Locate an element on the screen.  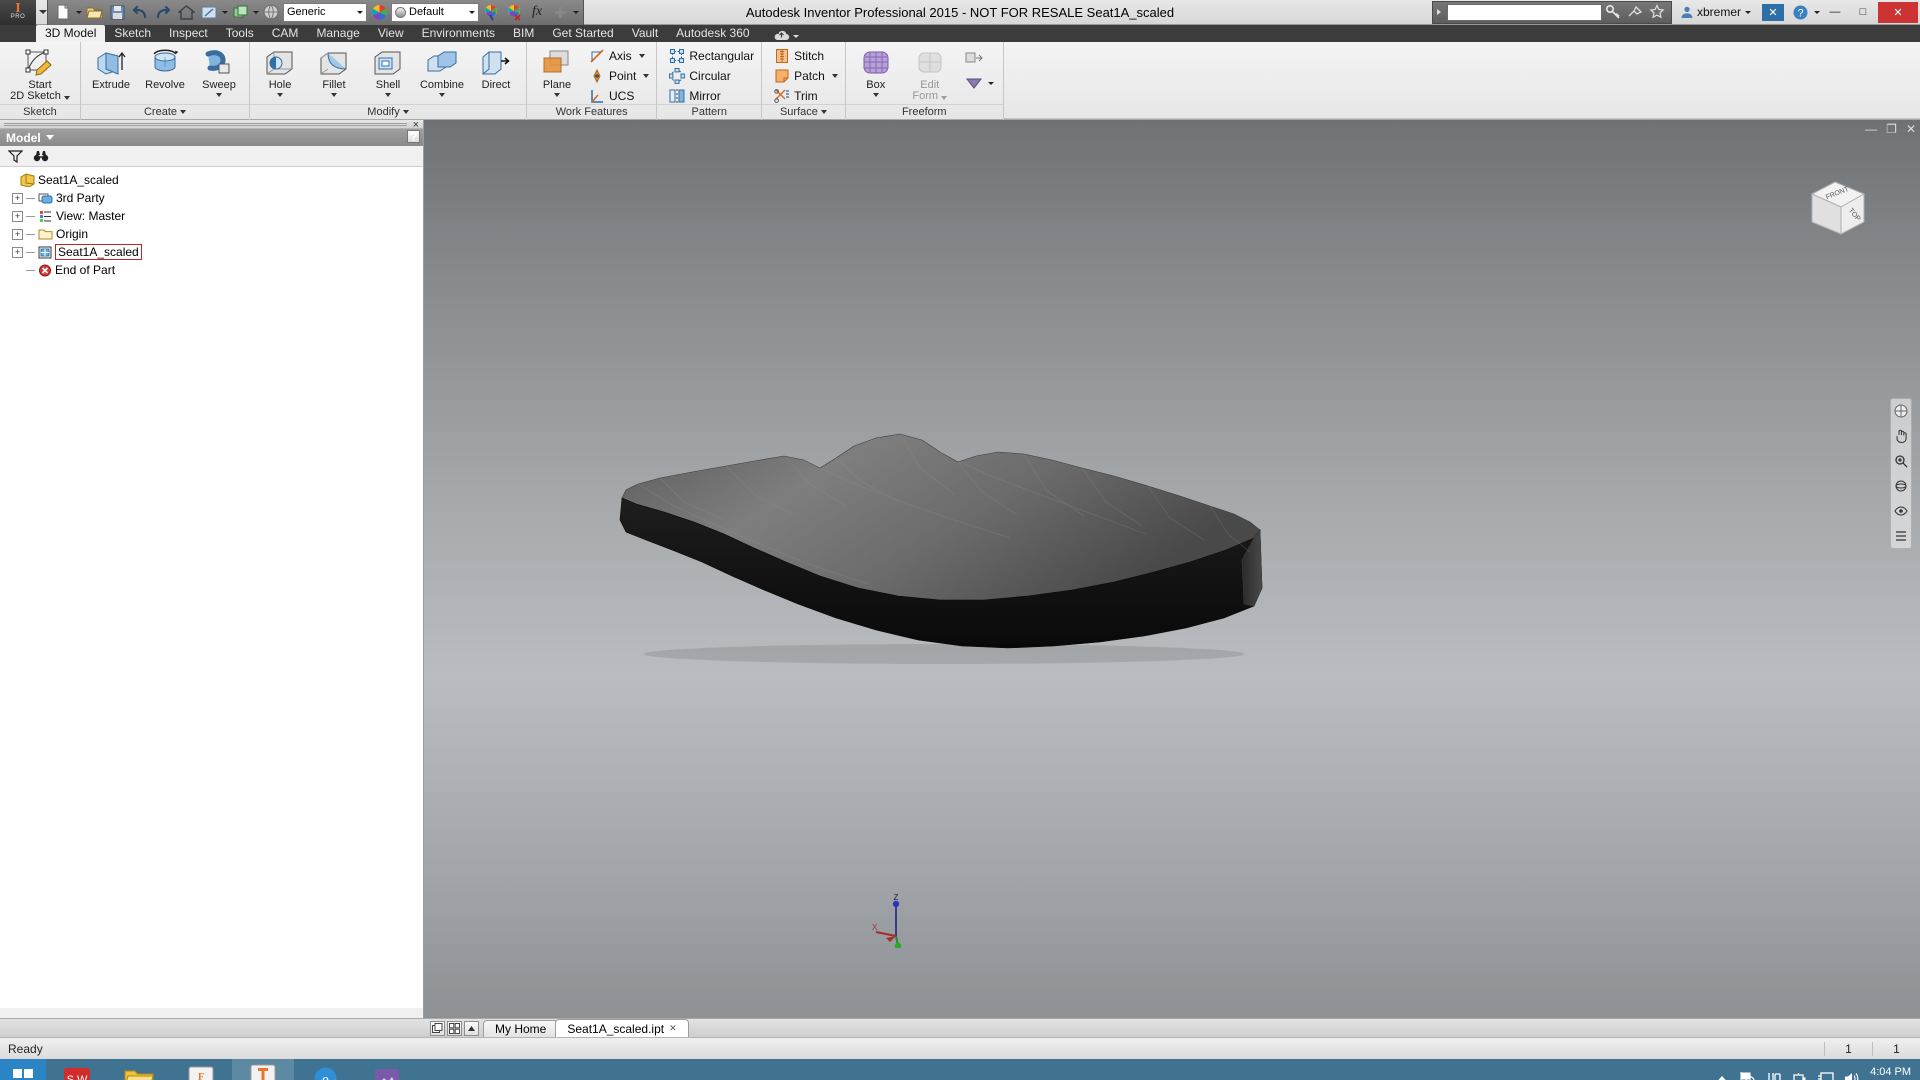
show-hidden-icons is located at coordinates (1721, 1075).